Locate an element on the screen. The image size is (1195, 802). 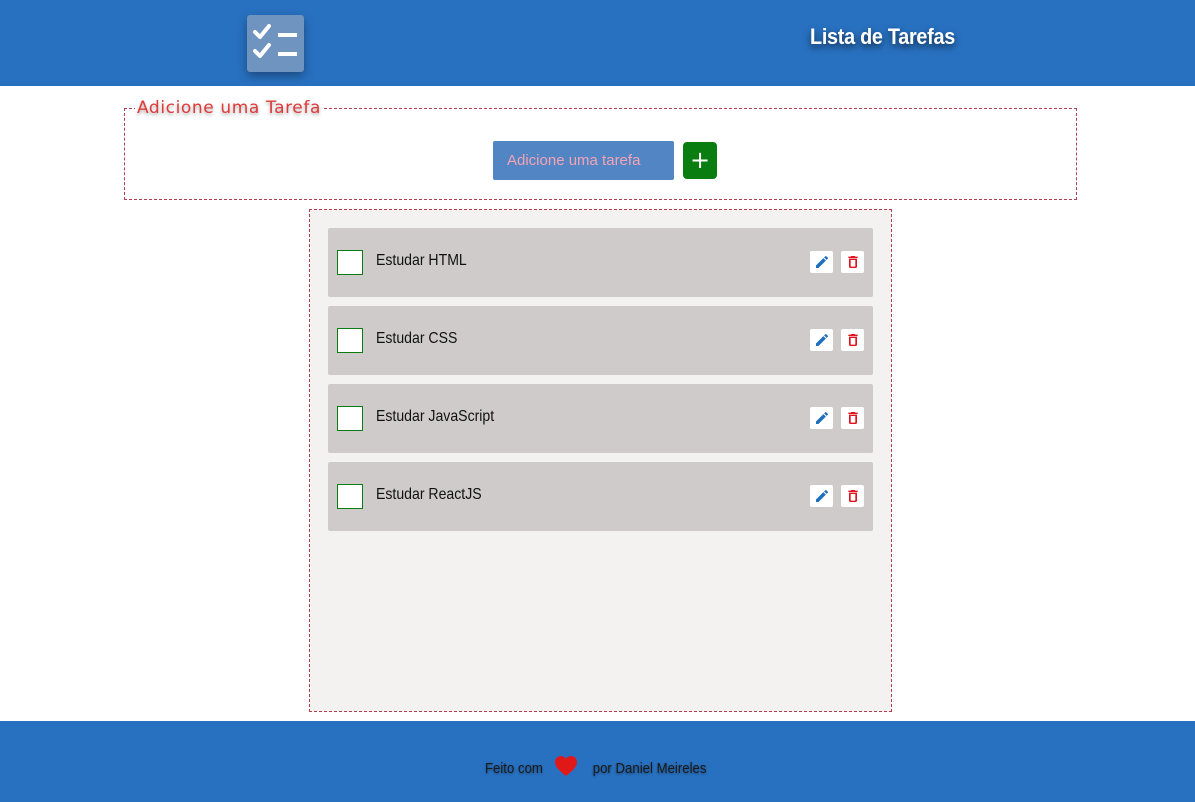
app-header: Lista de Tarefas is located at coordinates (597, 43).